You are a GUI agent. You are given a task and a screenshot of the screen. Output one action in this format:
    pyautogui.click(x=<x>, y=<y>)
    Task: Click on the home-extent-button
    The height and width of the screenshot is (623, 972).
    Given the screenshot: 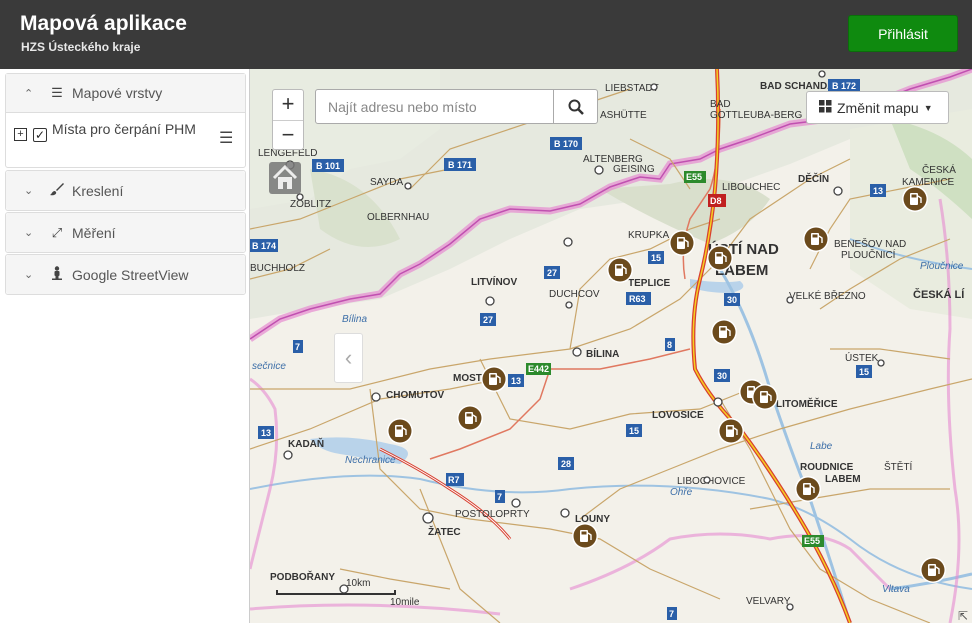 What is the action you would take?
    pyautogui.click(x=285, y=178)
    